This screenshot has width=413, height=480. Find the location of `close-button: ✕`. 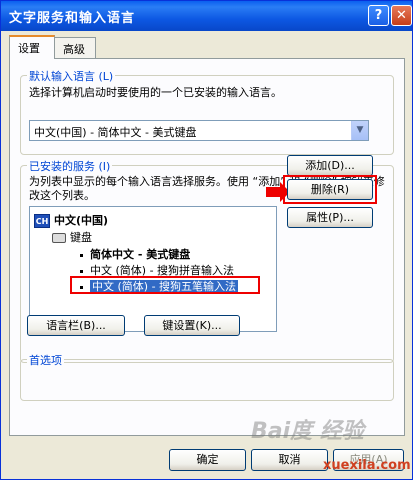

close-button: ✕ is located at coordinates (401, 15).